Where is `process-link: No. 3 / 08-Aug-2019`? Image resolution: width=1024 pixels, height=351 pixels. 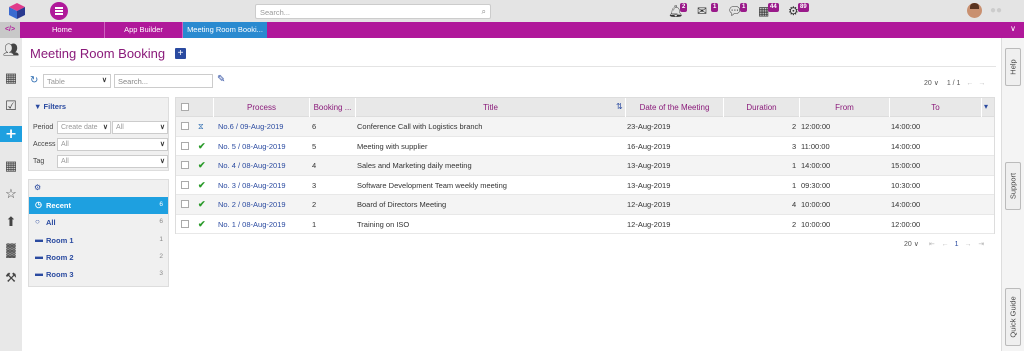
process-link: No. 3 / 08-Aug-2019 is located at coordinates (252, 185).